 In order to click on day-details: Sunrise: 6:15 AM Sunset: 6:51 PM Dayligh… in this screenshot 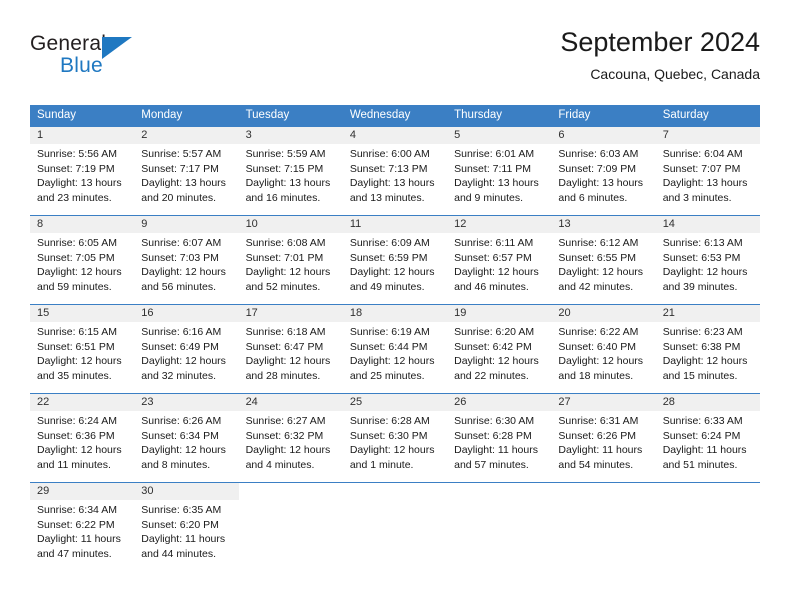, I will do `click(82, 352)`.